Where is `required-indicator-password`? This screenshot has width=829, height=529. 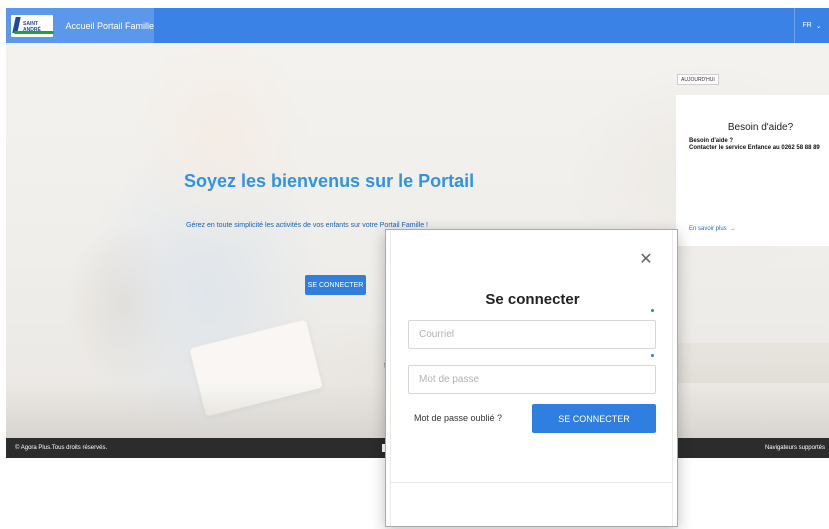
required-indicator-password is located at coordinates (652, 355).